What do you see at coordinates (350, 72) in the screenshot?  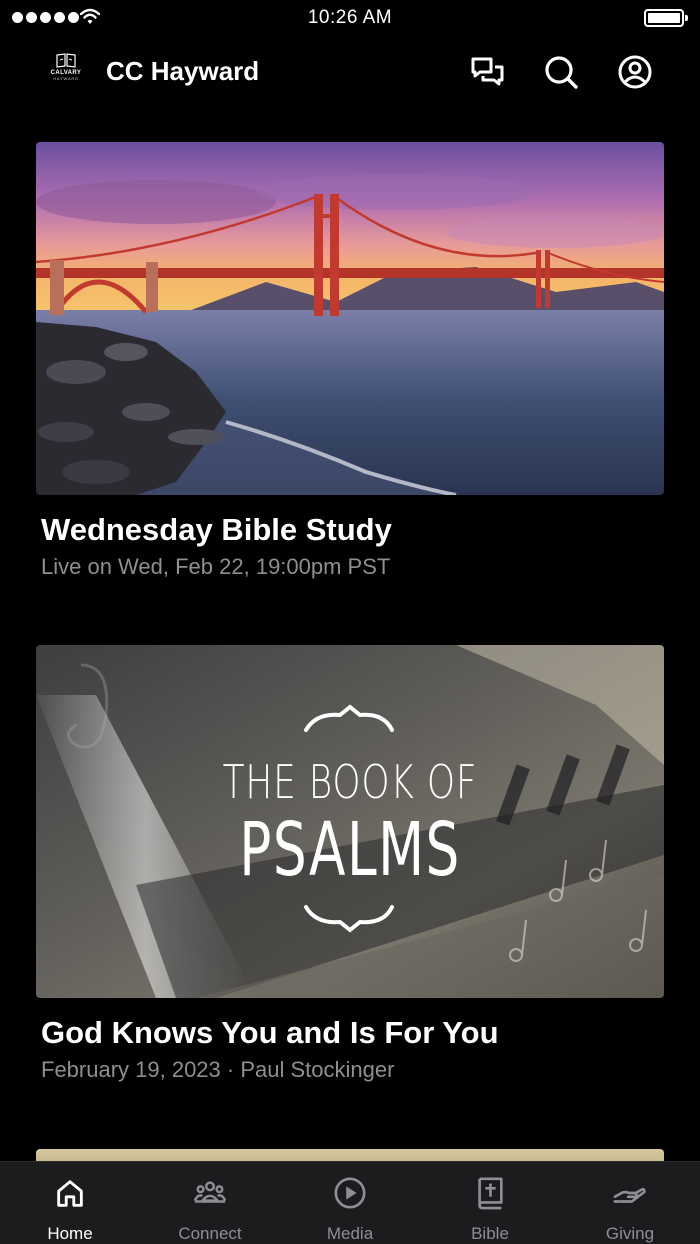 I see `app-header: CALVARY HAYWARD CC Hayward` at bounding box center [350, 72].